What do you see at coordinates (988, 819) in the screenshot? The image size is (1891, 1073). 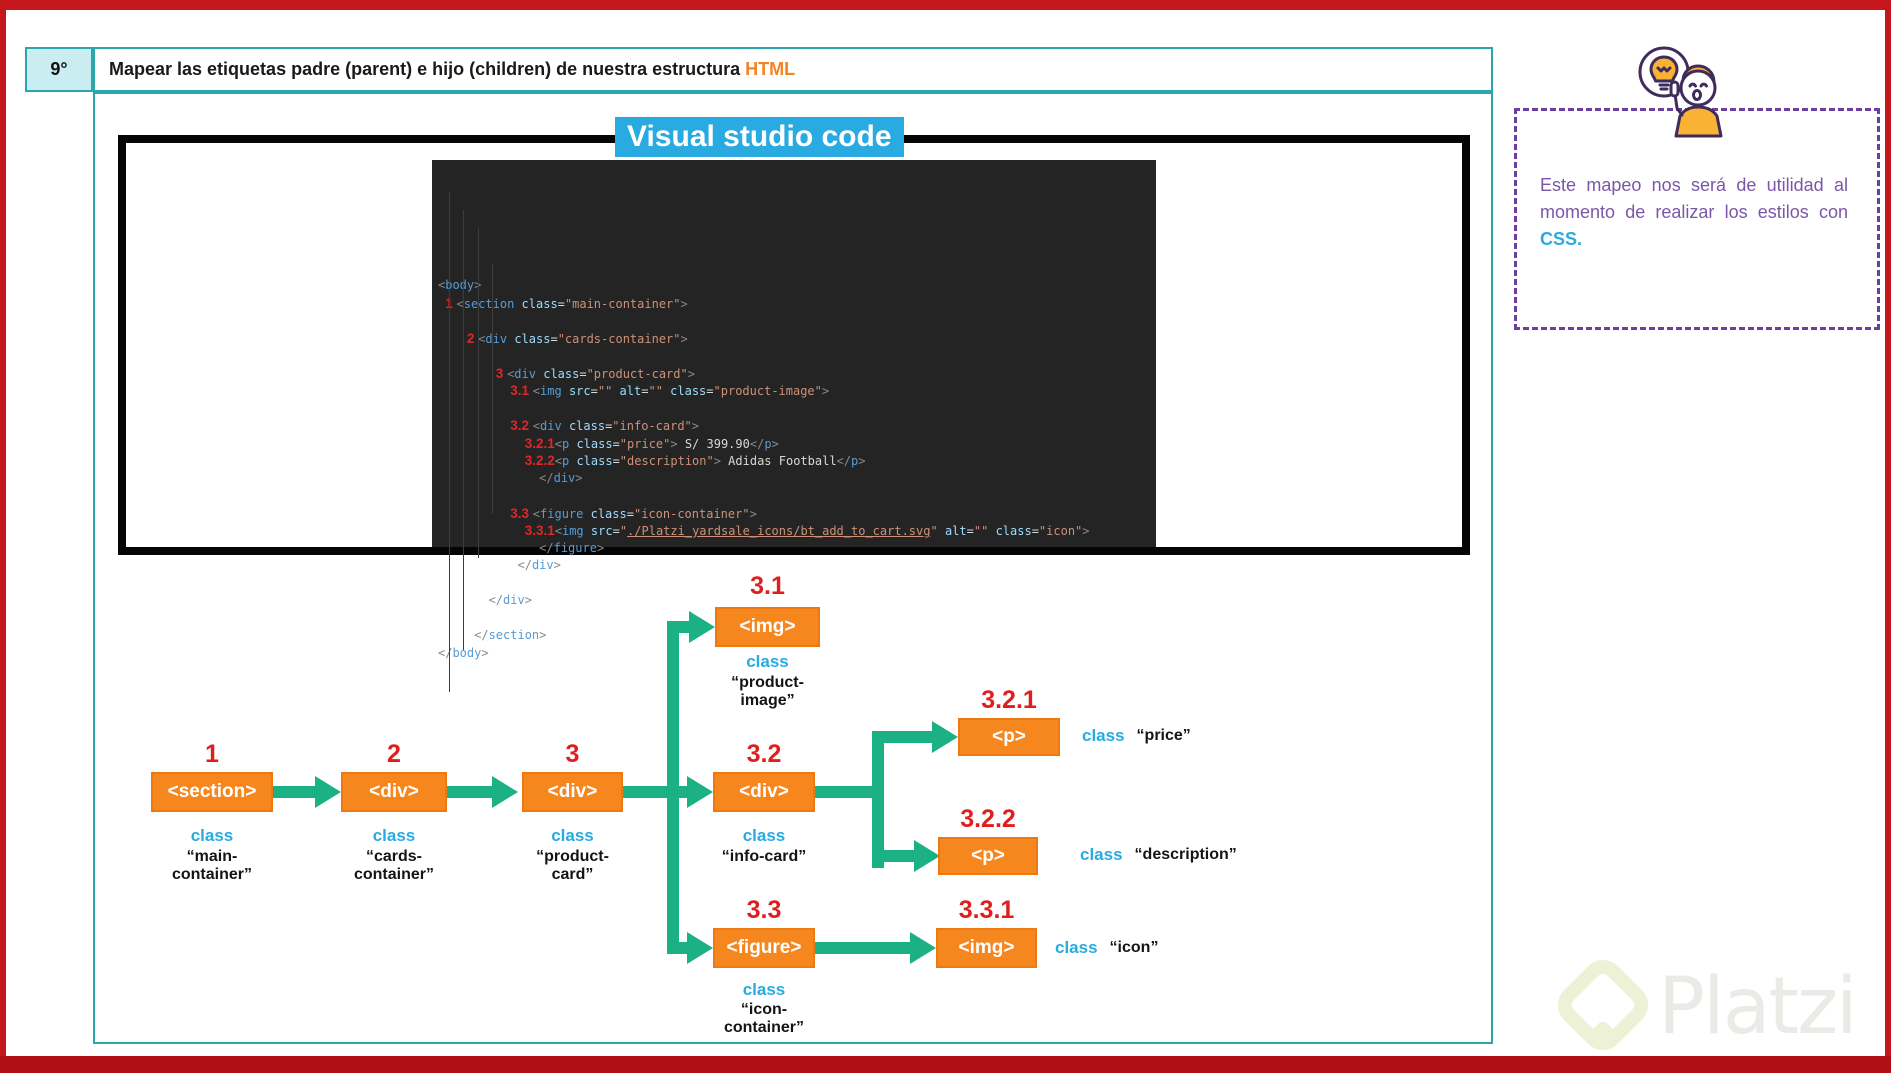 I see `node-number: 3.2.2` at bounding box center [988, 819].